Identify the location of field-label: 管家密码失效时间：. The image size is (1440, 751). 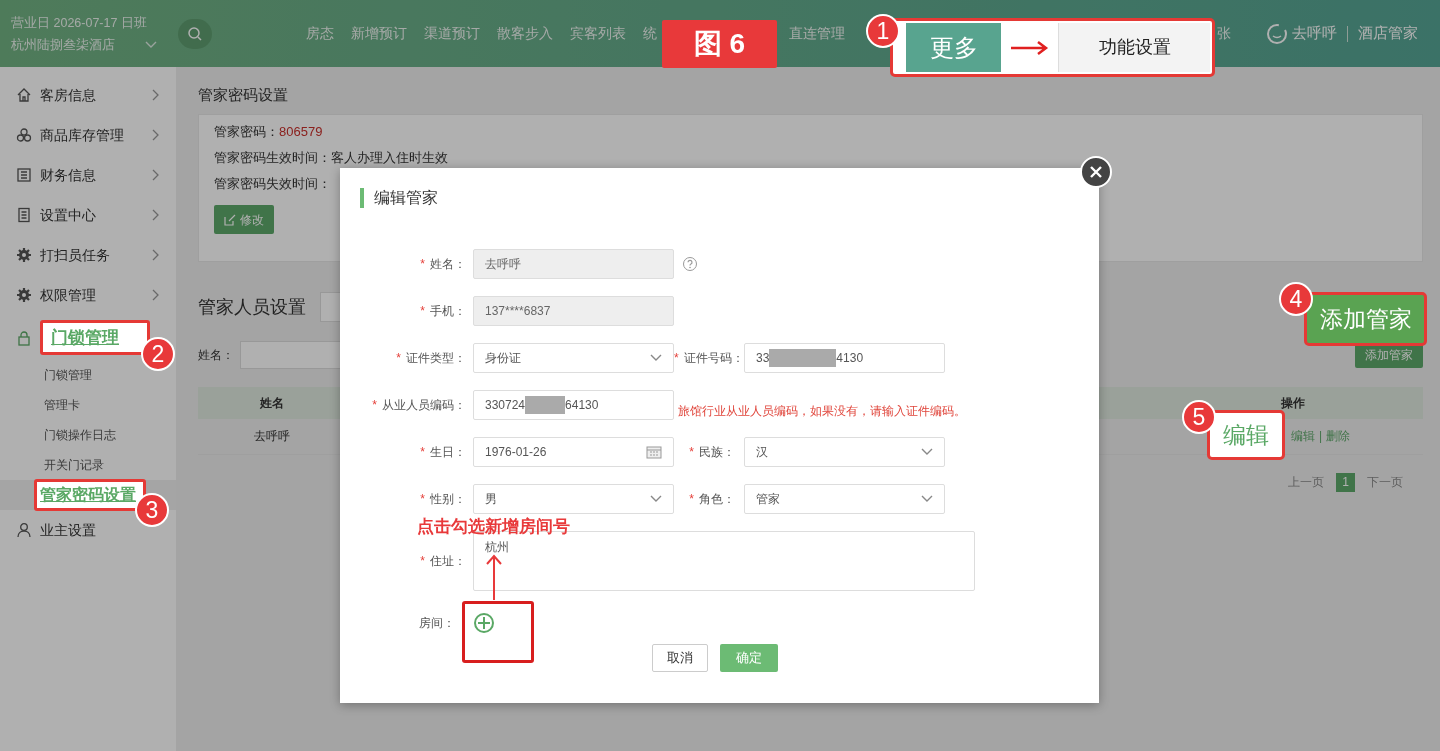
(272, 183).